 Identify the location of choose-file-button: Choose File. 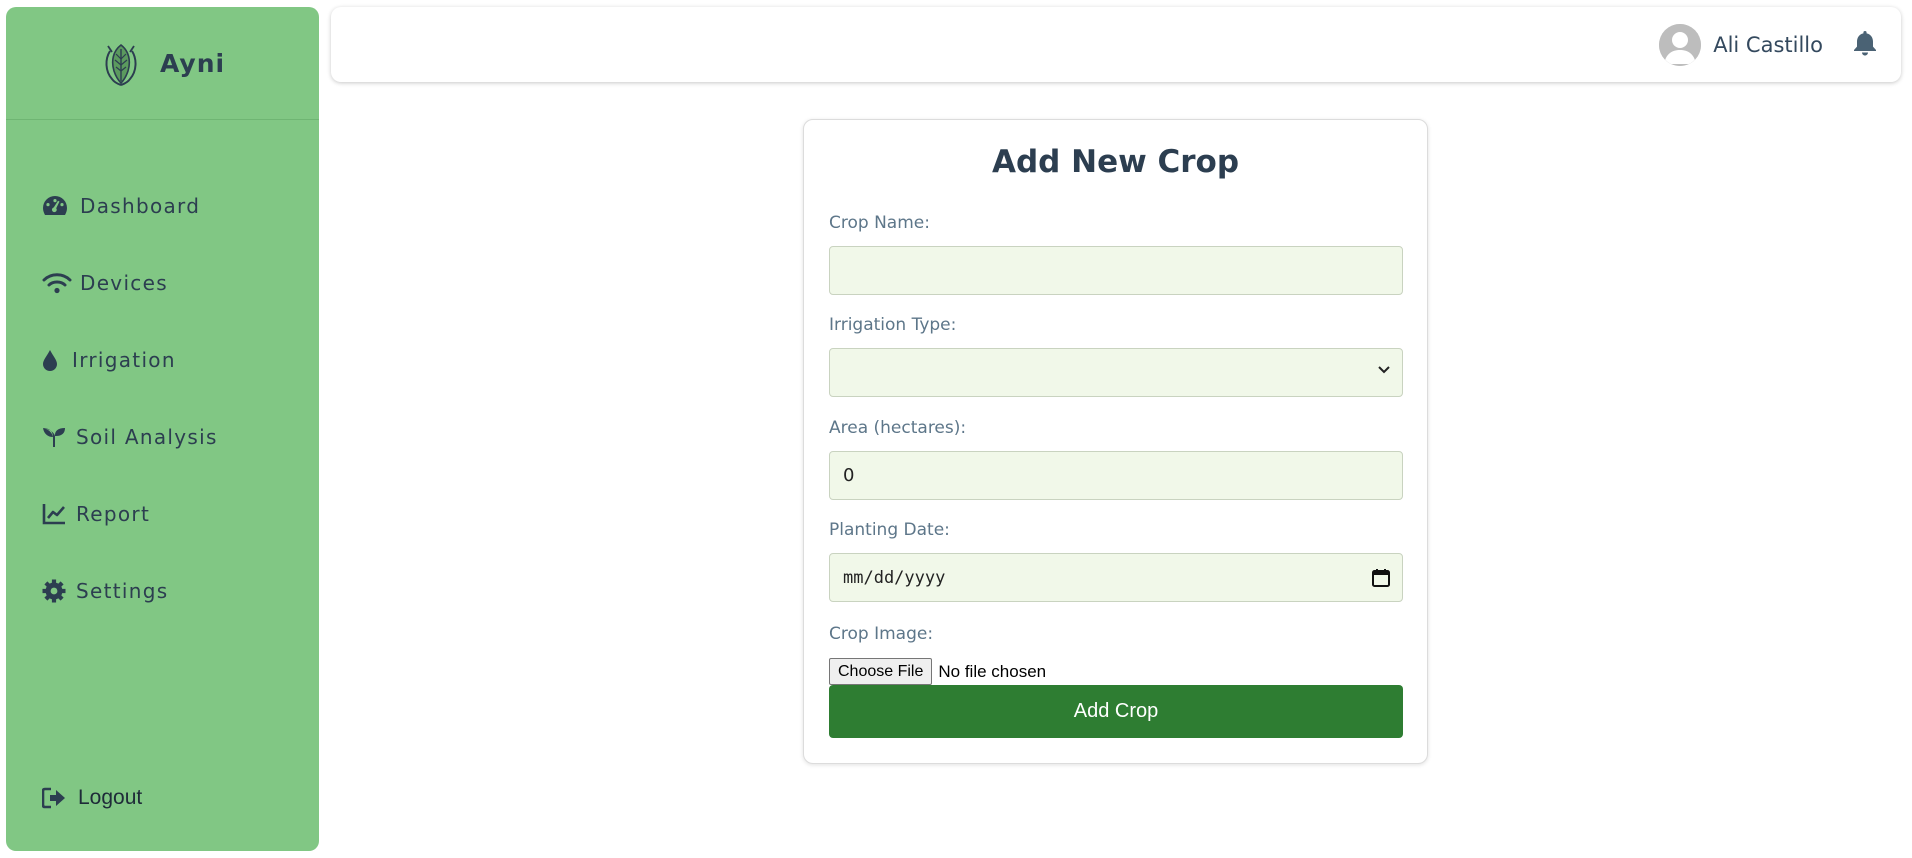
(881, 671).